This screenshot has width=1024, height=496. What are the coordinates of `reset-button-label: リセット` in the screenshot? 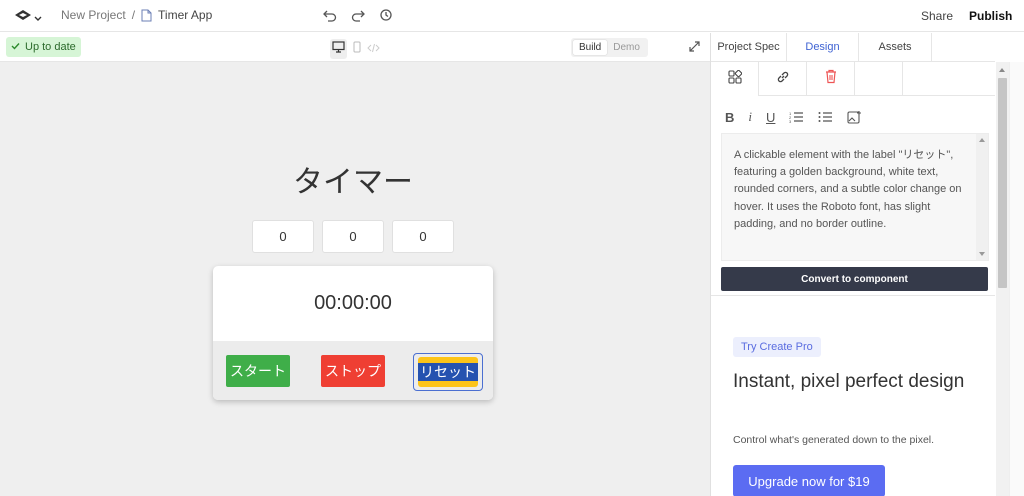 It's located at (448, 372).